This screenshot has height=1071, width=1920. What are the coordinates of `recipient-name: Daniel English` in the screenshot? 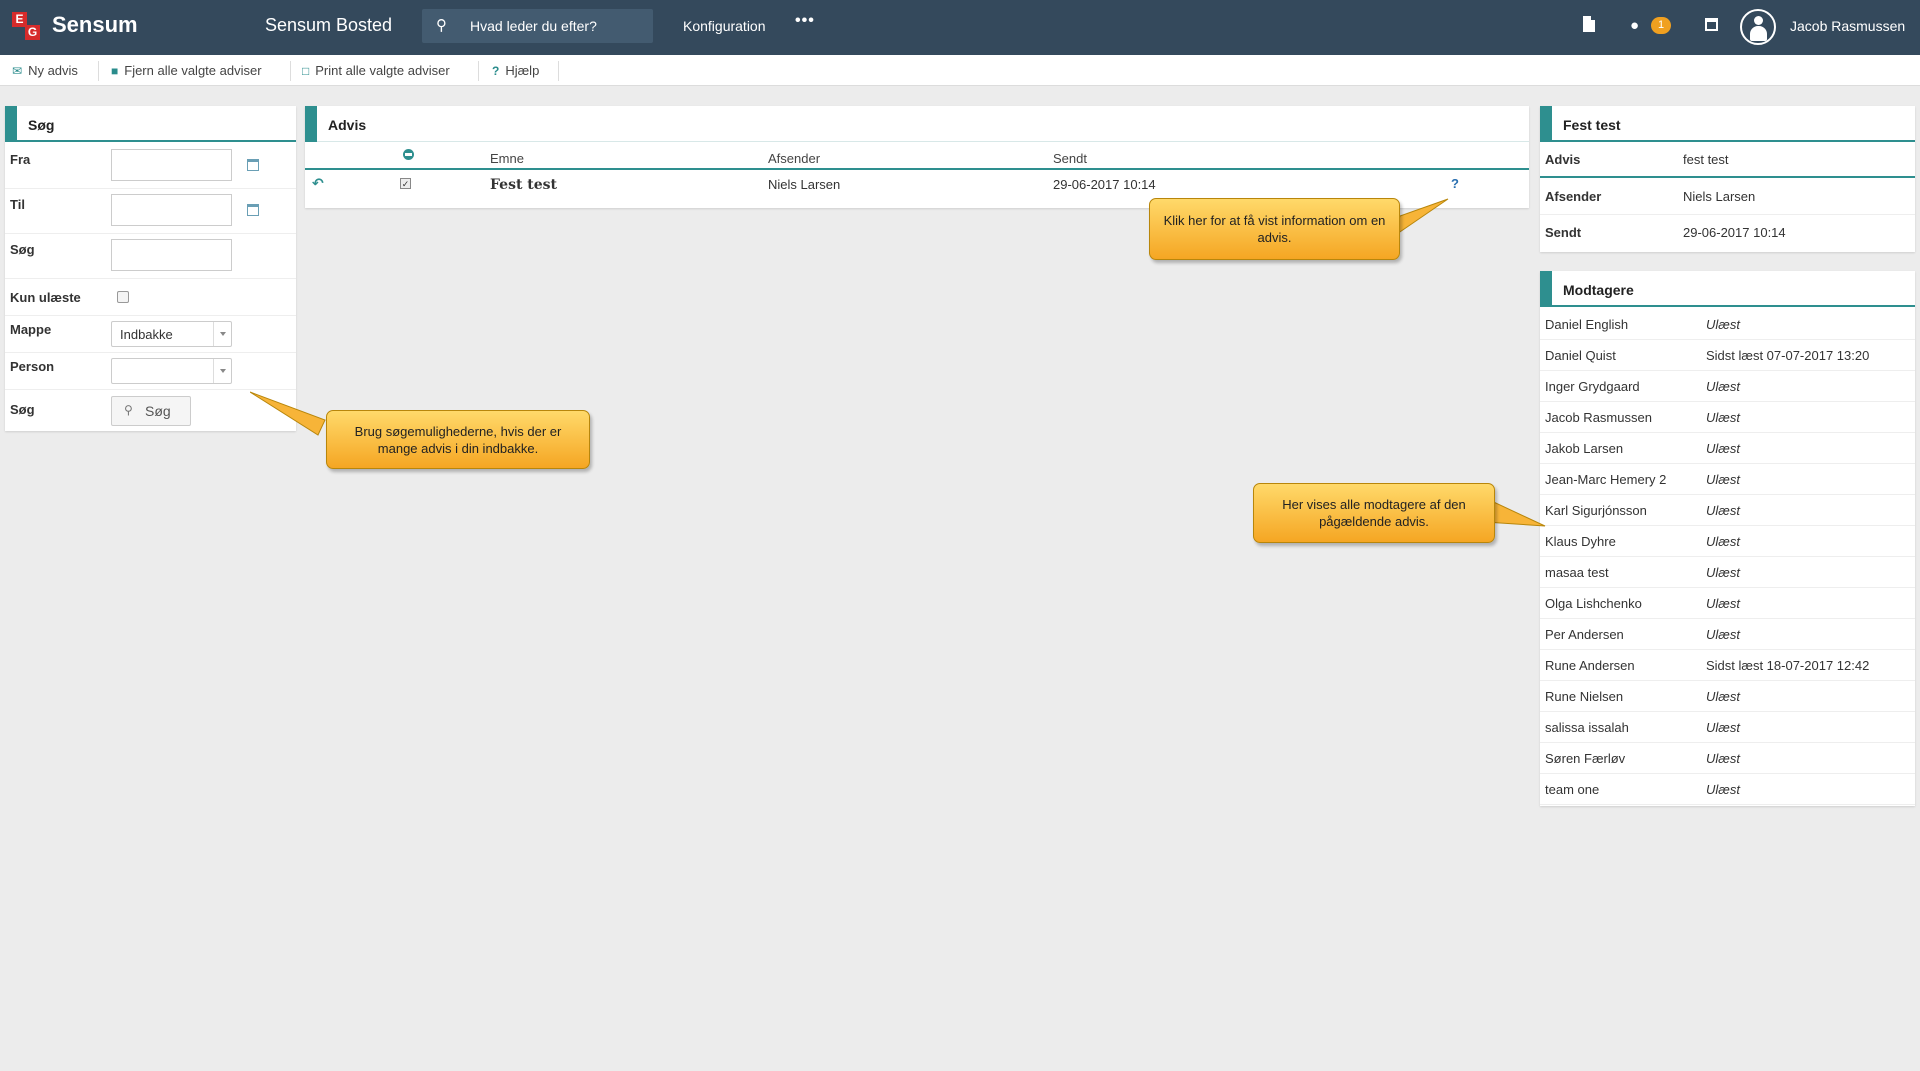 It's located at (1587, 324).